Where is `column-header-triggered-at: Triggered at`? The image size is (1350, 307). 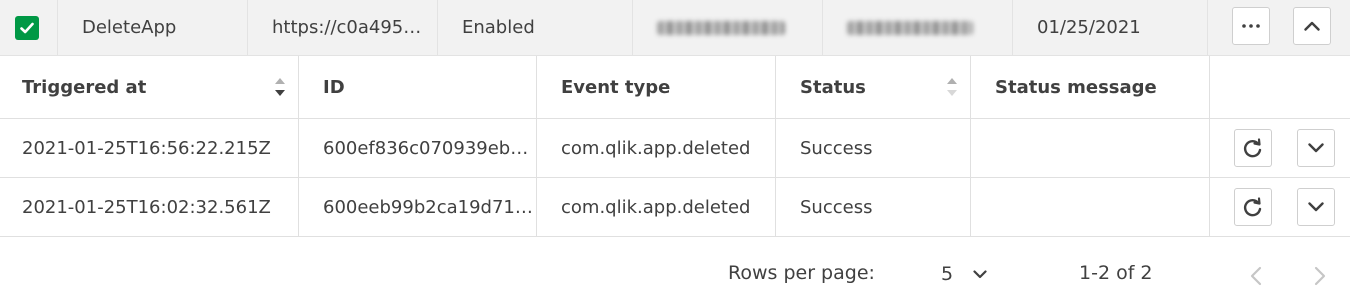
column-header-triggered-at: Triggered at is located at coordinates (149, 87).